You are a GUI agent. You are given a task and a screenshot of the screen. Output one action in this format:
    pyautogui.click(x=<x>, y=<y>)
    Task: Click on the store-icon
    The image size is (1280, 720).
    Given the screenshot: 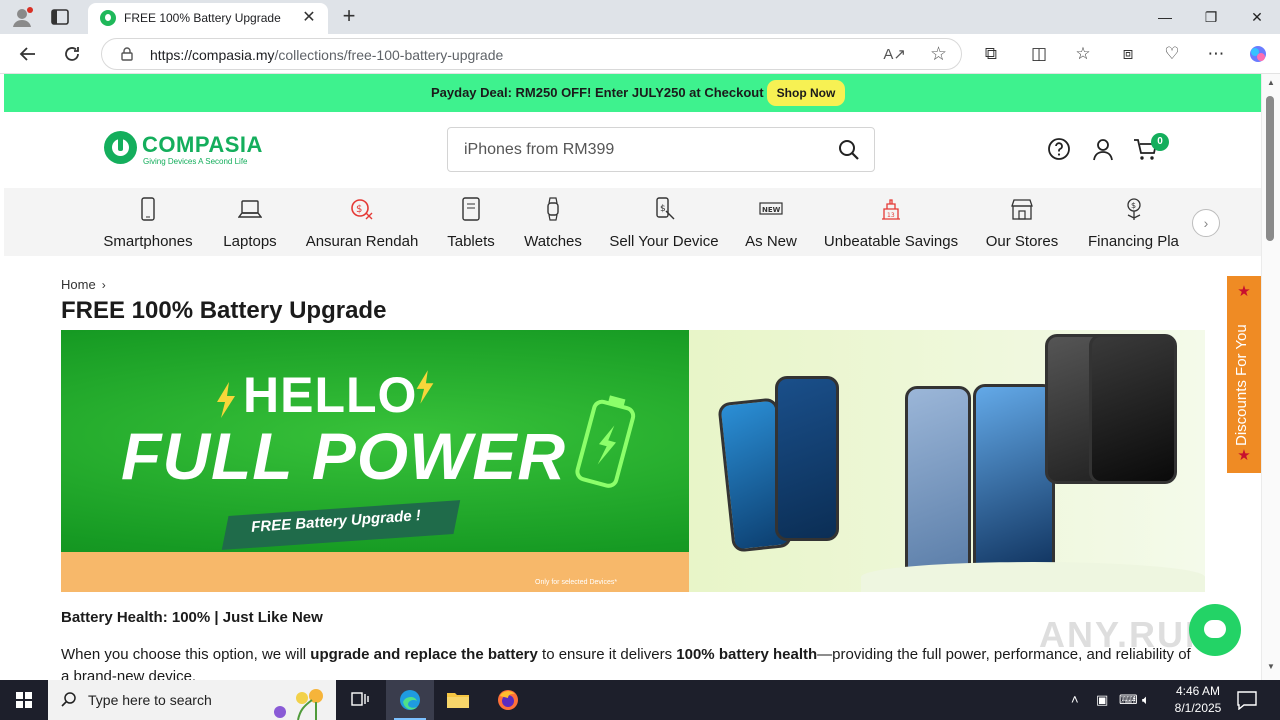 What is the action you would take?
    pyautogui.click(x=1022, y=209)
    